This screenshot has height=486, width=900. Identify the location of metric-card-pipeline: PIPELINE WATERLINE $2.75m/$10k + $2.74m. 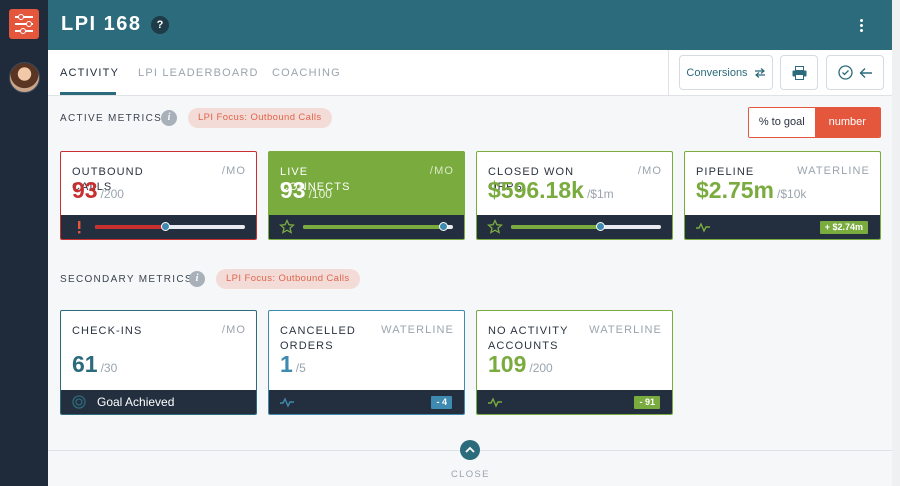
(782, 195).